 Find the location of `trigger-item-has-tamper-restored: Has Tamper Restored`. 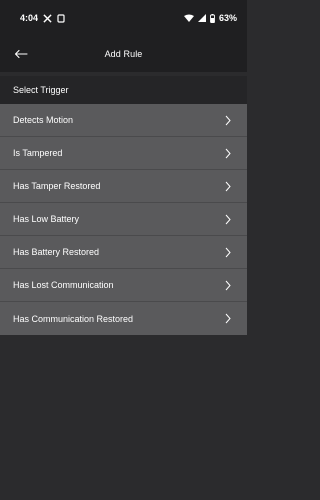

trigger-item-has-tamper-restored: Has Tamper Restored is located at coordinates (123, 186).